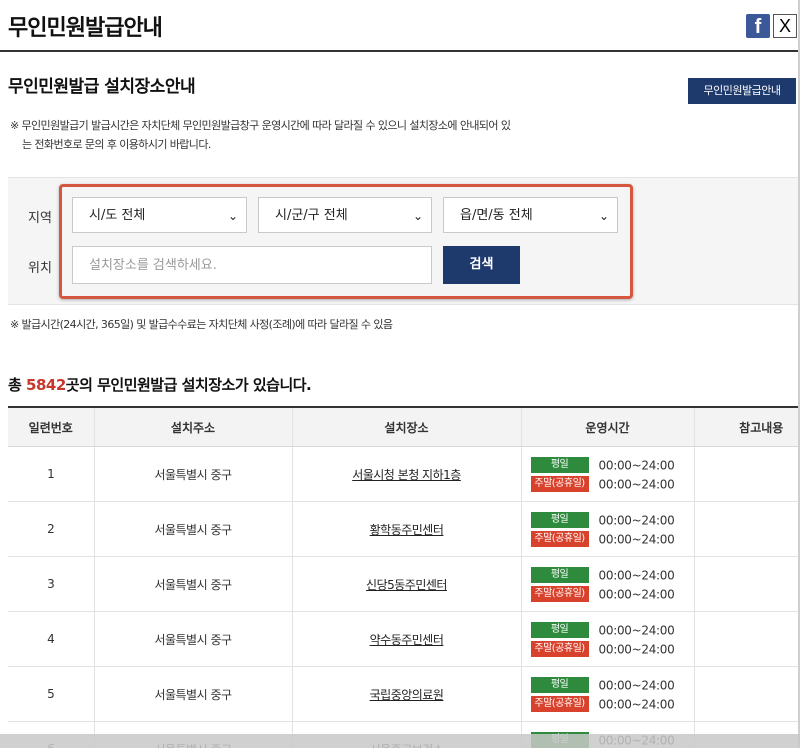  I want to click on place-link: 황학동주민센터, so click(407, 530).